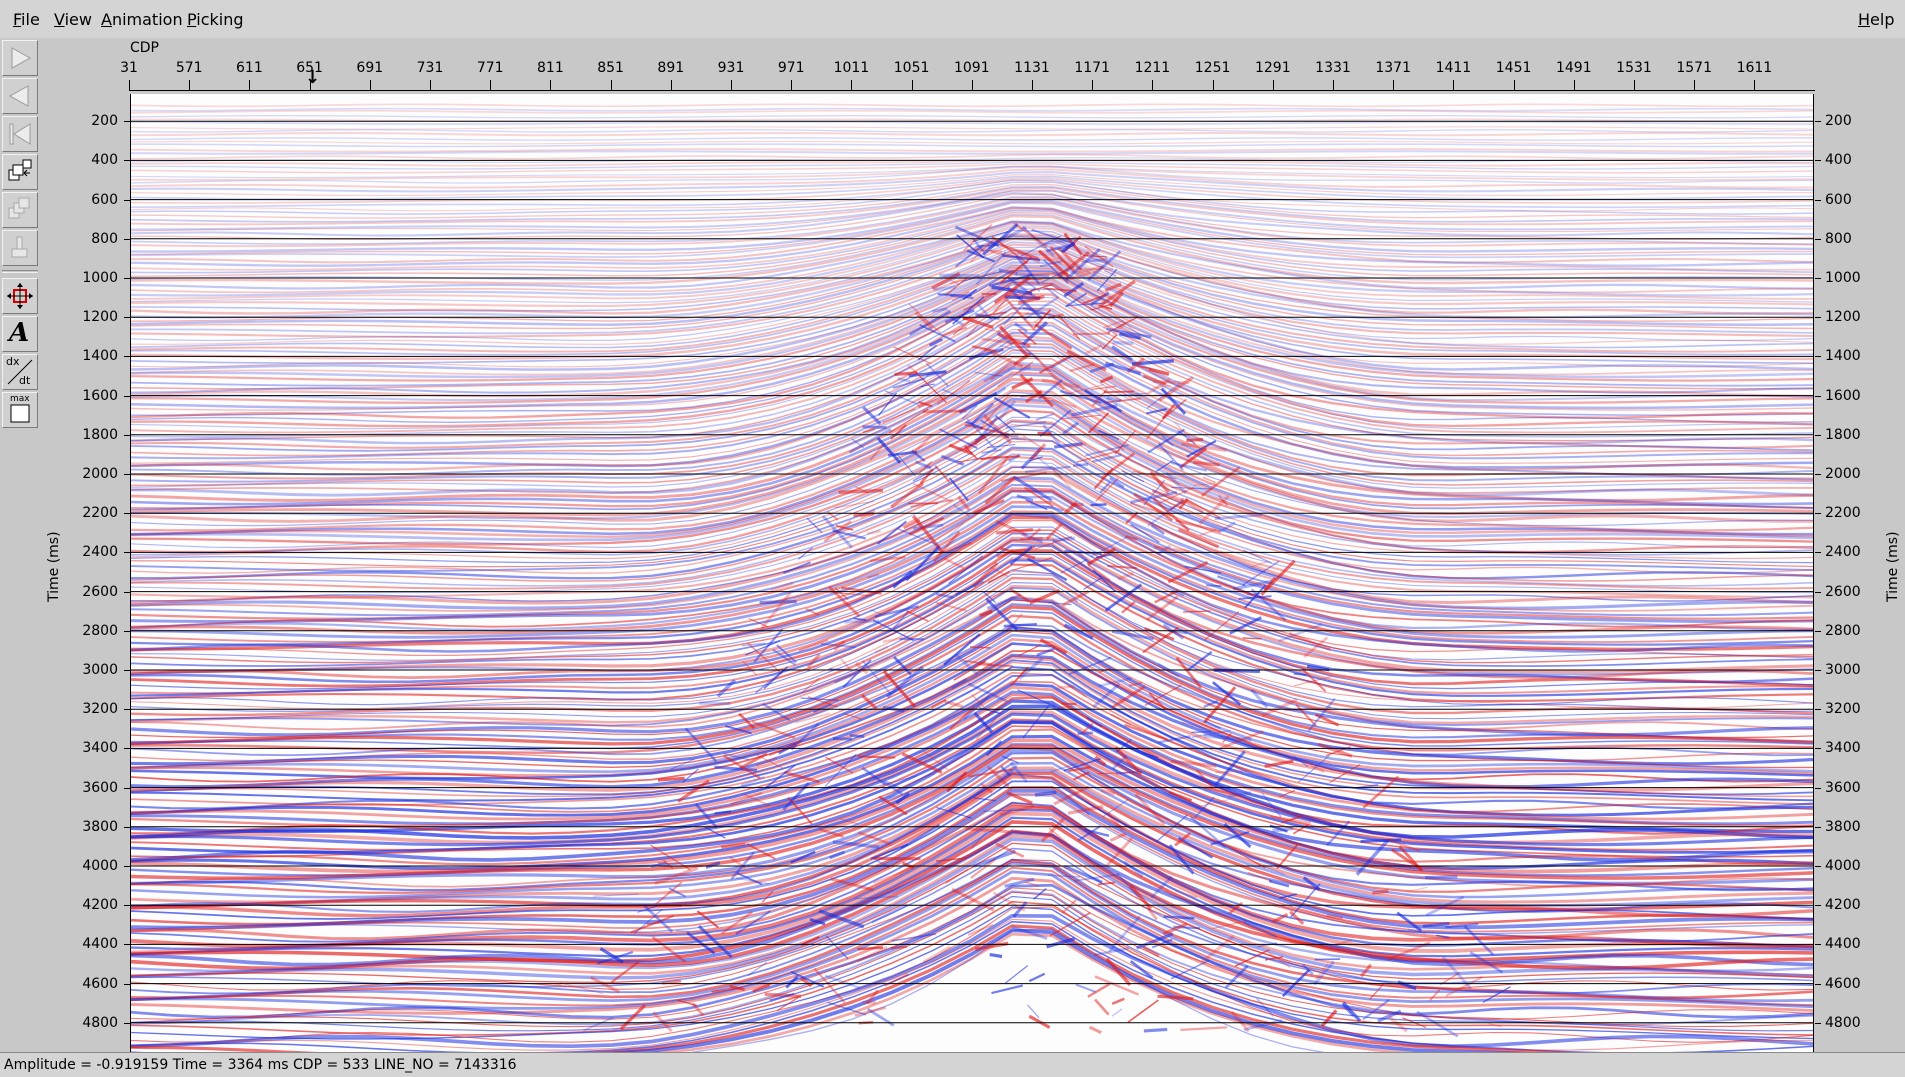 The width and height of the screenshot is (1905, 1077). What do you see at coordinates (1843, 631) in the screenshot?
I see `y-tick-label-right: 2800` at bounding box center [1843, 631].